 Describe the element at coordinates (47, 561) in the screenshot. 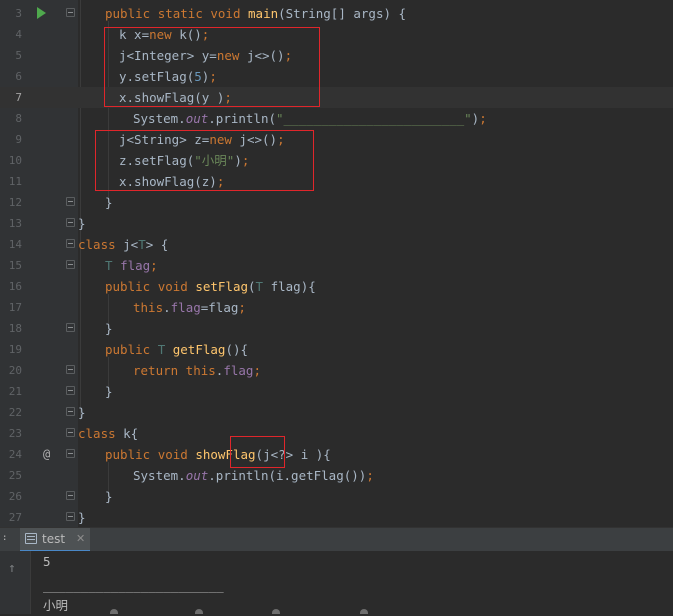

I see `console-output-line: 5` at that location.